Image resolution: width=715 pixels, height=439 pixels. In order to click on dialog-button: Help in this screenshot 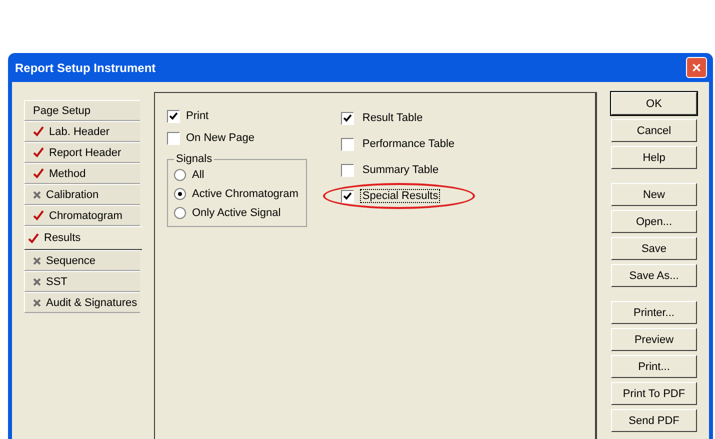, I will do `click(654, 157)`.